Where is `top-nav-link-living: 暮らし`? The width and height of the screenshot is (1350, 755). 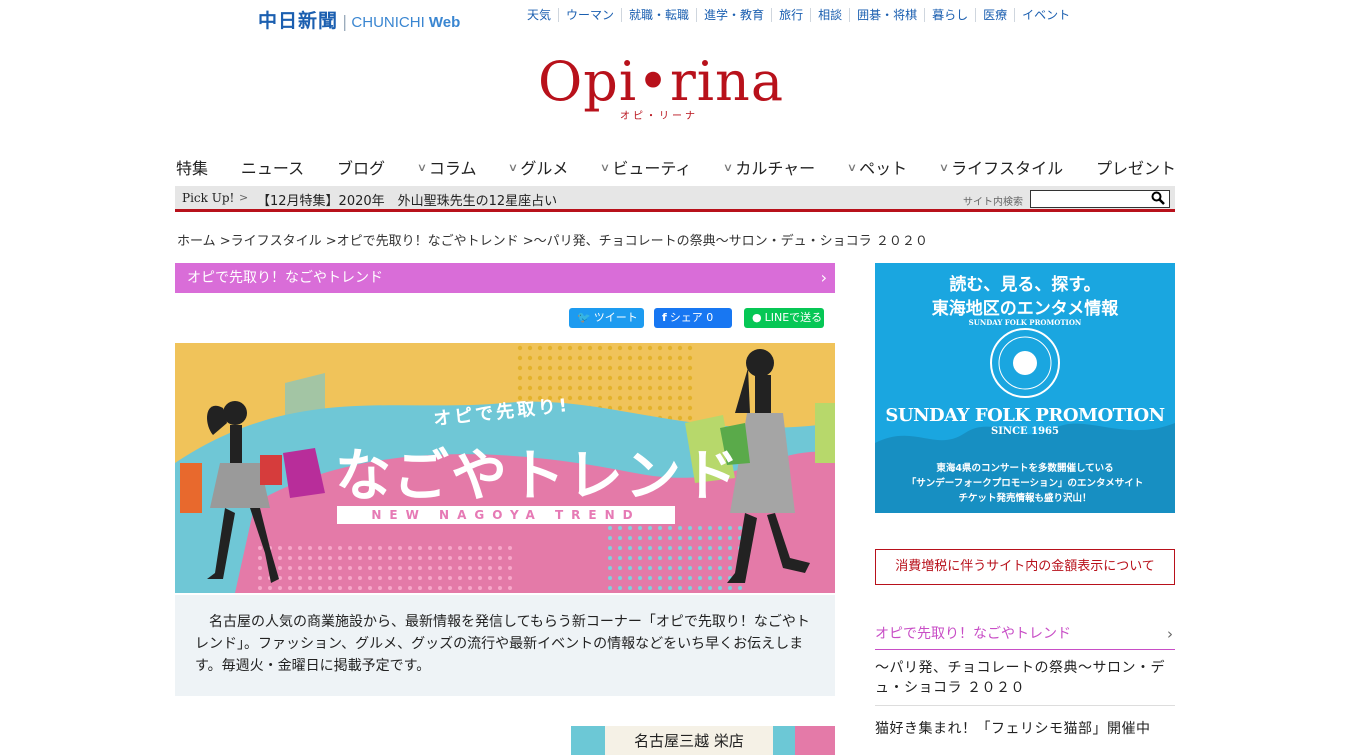 top-nav-link-living: 暮らし is located at coordinates (951, 15).